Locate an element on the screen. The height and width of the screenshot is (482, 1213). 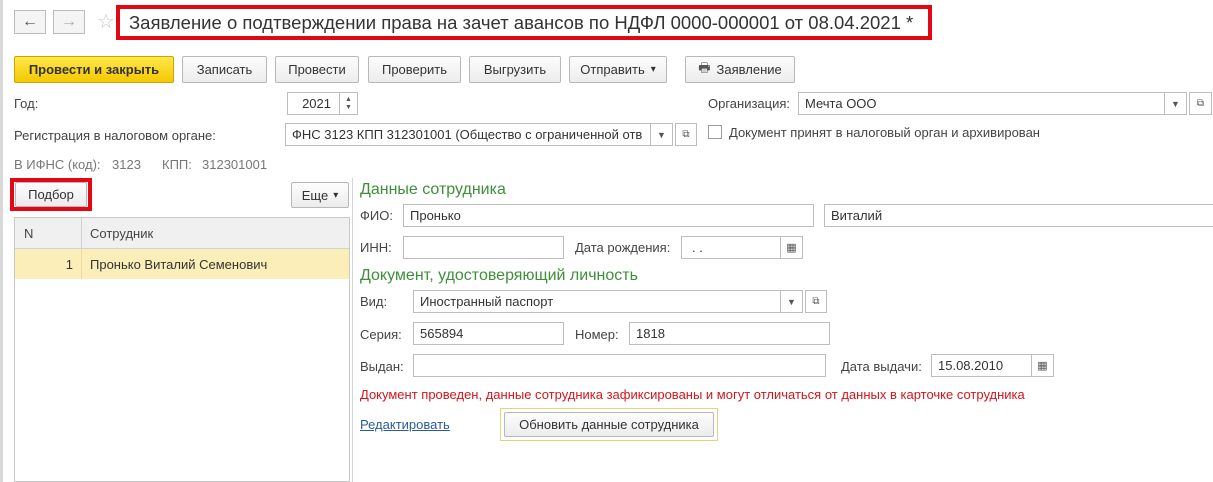
arrow-right-icon: → is located at coordinates (69, 21).